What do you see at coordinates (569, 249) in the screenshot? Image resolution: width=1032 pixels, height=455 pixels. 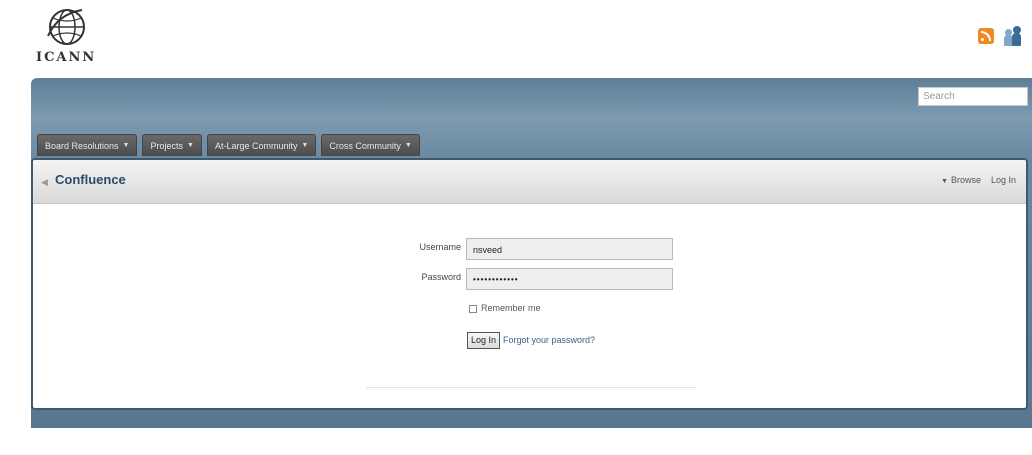 I see `username-field: nsveed` at bounding box center [569, 249].